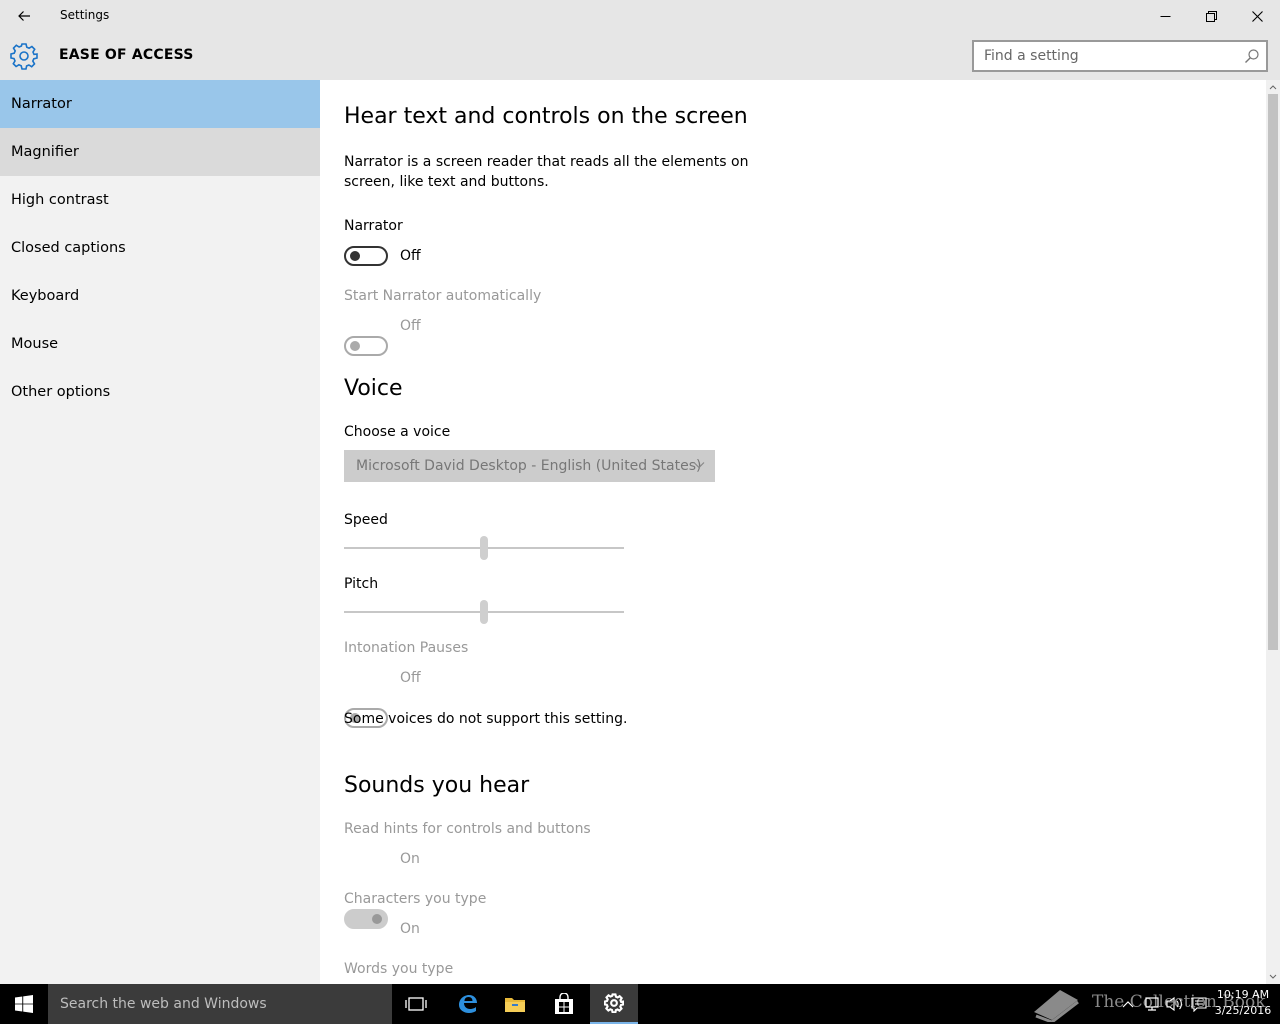 The width and height of the screenshot is (1280, 1024). What do you see at coordinates (410, 929) in the screenshot?
I see `characters-toggle-state: On` at bounding box center [410, 929].